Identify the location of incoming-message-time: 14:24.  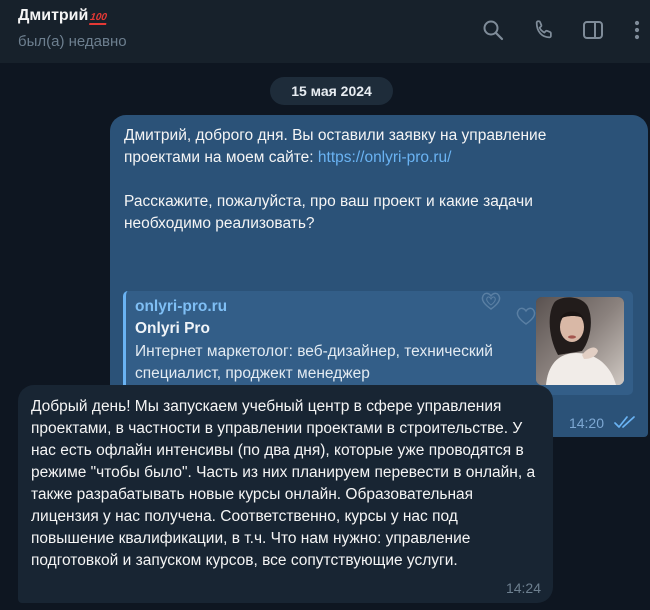
(523, 588).